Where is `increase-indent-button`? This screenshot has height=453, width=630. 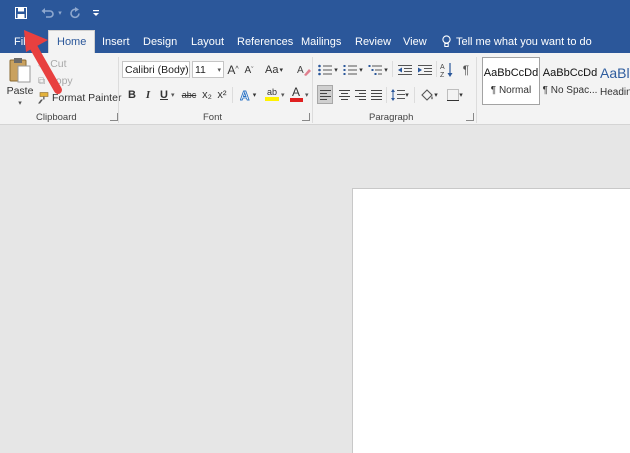 increase-indent-button is located at coordinates (424, 69).